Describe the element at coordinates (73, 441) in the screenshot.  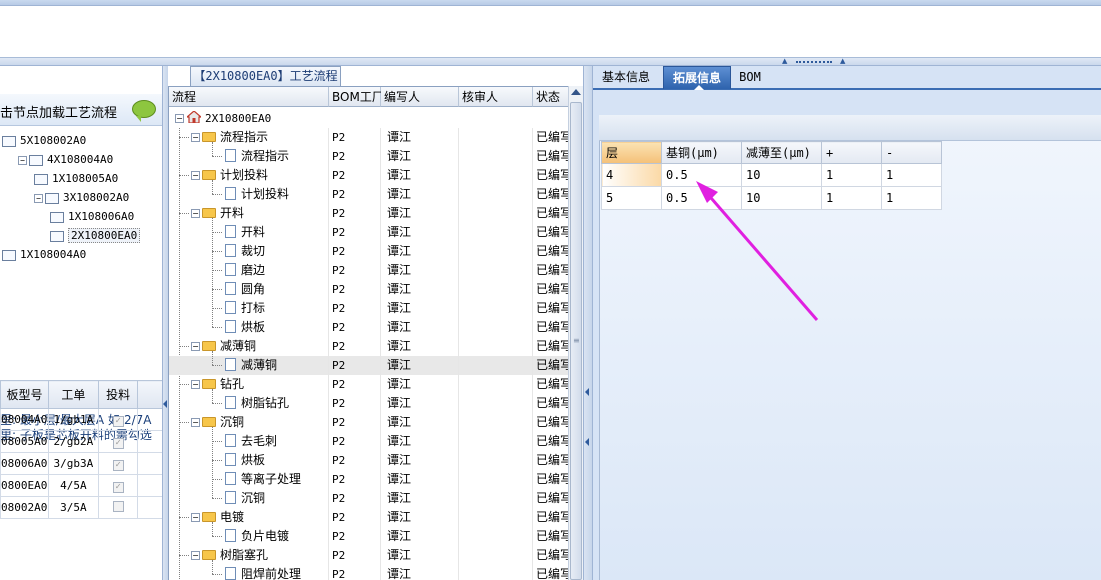
I see `order-cell: 2/gb2A` at that location.